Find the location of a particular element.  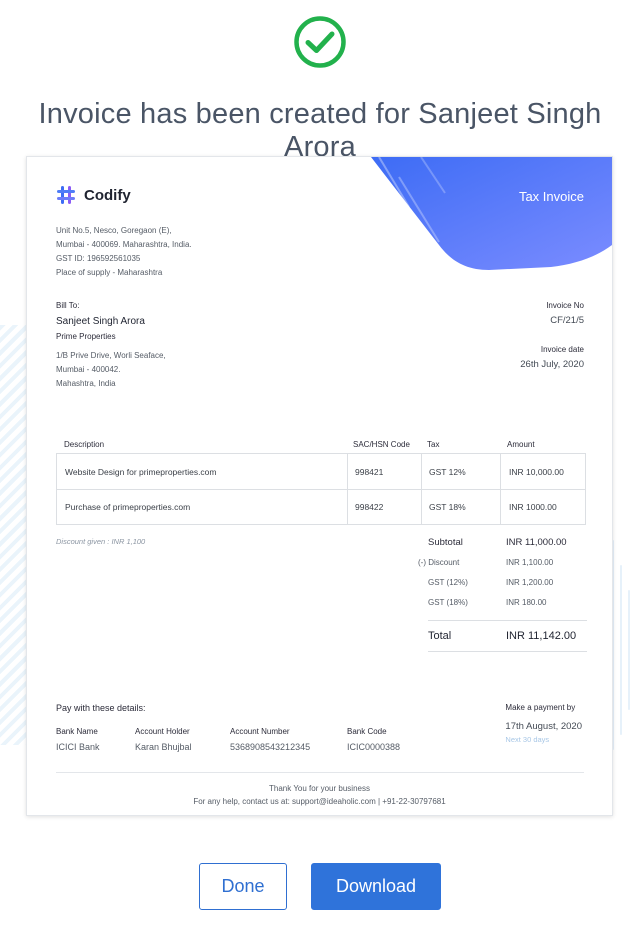

table-header: Description SAC/HSN Code Tax Amount is located at coordinates (299, 444).